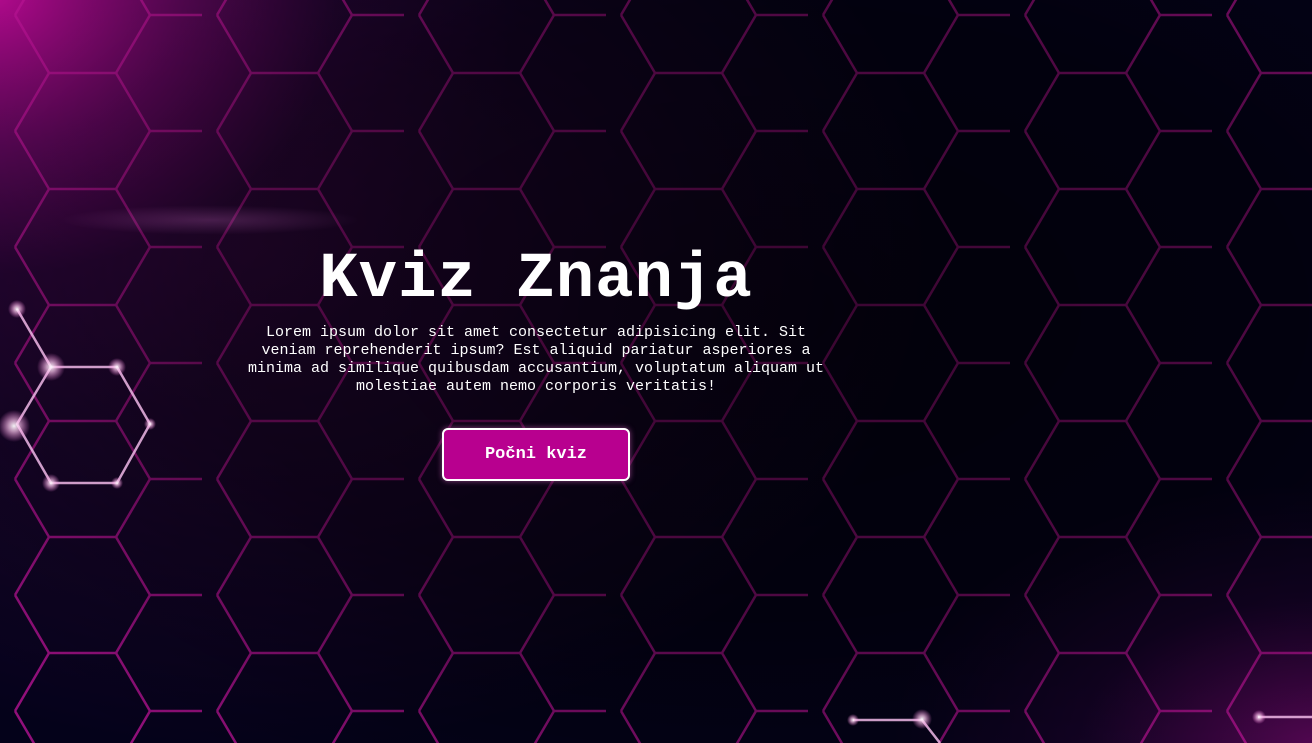 The height and width of the screenshot is (743, 1312). Describe the element at coordinates (536, 454) in the screenshot. I see `start-quiz-button: Počni kviz` at that location.